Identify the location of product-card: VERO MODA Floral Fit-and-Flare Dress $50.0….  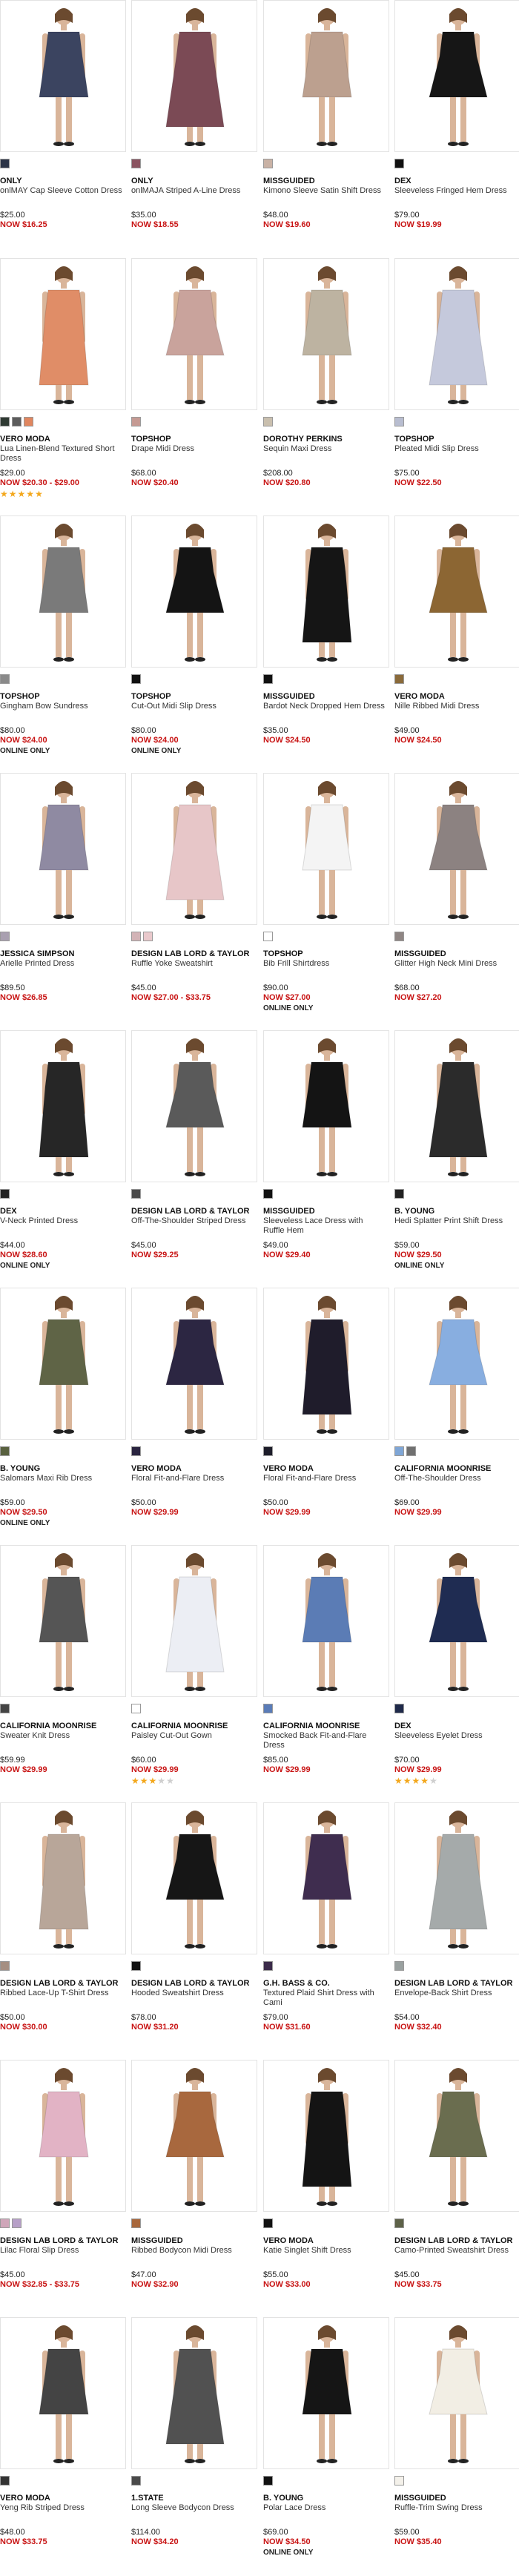
(194, 1414).